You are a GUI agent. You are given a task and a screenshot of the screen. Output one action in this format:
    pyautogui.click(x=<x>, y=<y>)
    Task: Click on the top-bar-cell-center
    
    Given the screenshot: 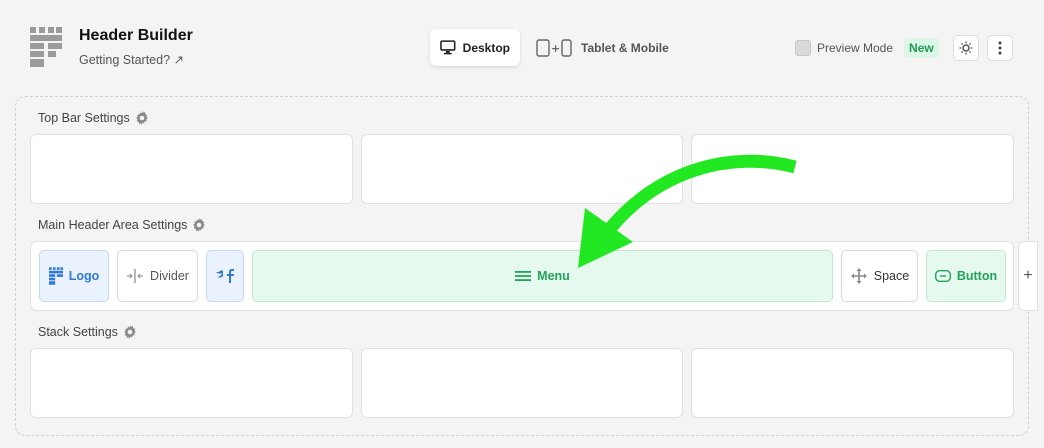 What is the action you would take?
    pyautogui.click(x=522, y=169)
    